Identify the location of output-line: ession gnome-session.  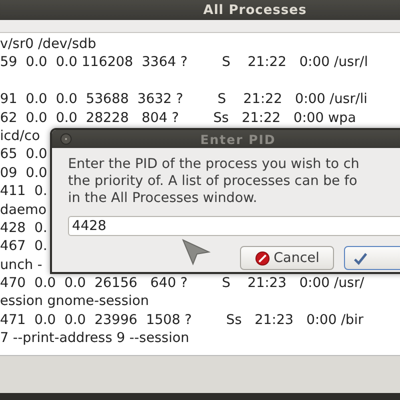
(74, 301).